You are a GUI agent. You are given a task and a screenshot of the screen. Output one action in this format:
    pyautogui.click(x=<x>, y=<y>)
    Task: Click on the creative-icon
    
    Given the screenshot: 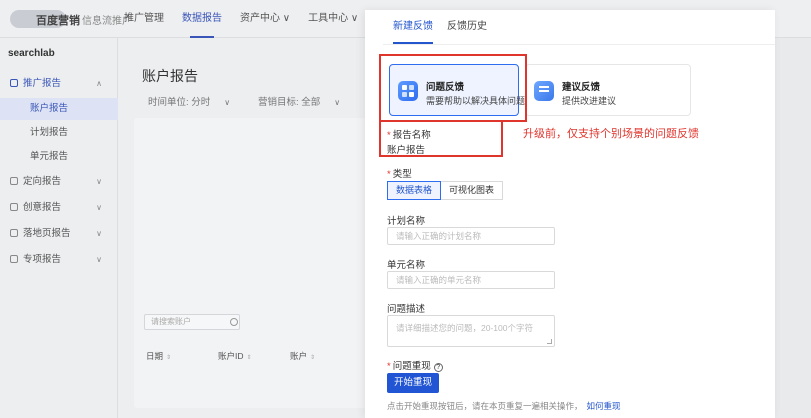 What is the action you would take?
    pyautogui.click(x=14, y=207)
    